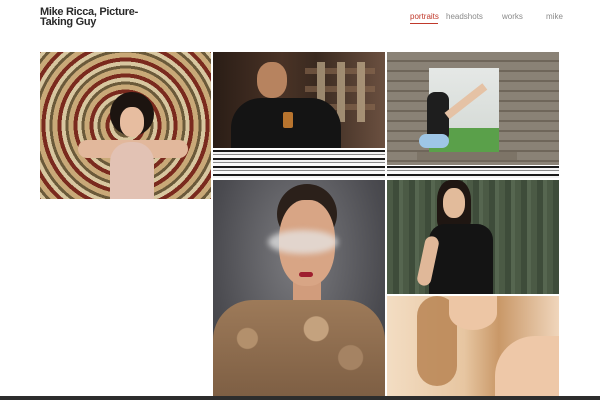 Image resolution: width=600 pixels, height=400 pixels. I want to click on photo-detail-fur-coat, so click(299, 348).